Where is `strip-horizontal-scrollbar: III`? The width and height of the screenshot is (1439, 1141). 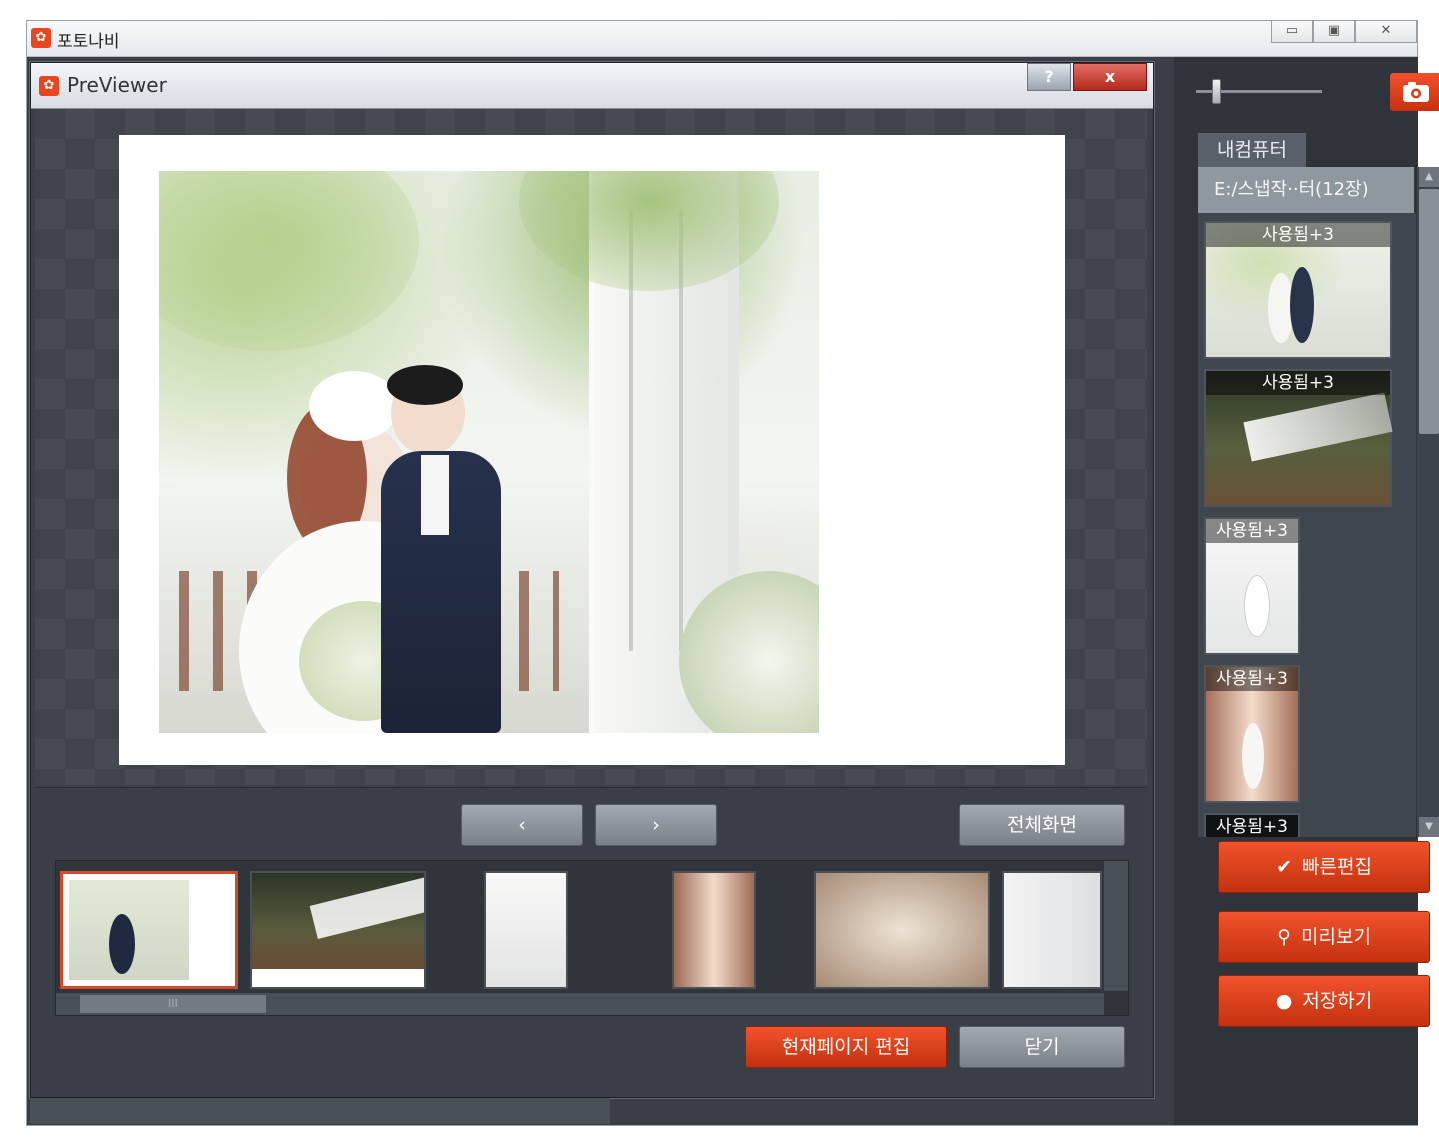 strip-horizontal-scrollbar: III is located at coordinates (580, 1004).